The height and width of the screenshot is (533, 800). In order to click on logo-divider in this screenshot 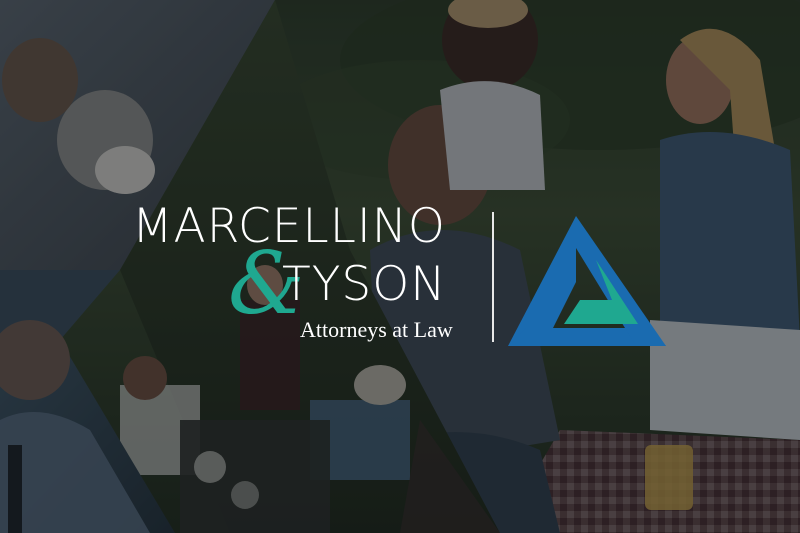, I will do `click(493, 277)`.